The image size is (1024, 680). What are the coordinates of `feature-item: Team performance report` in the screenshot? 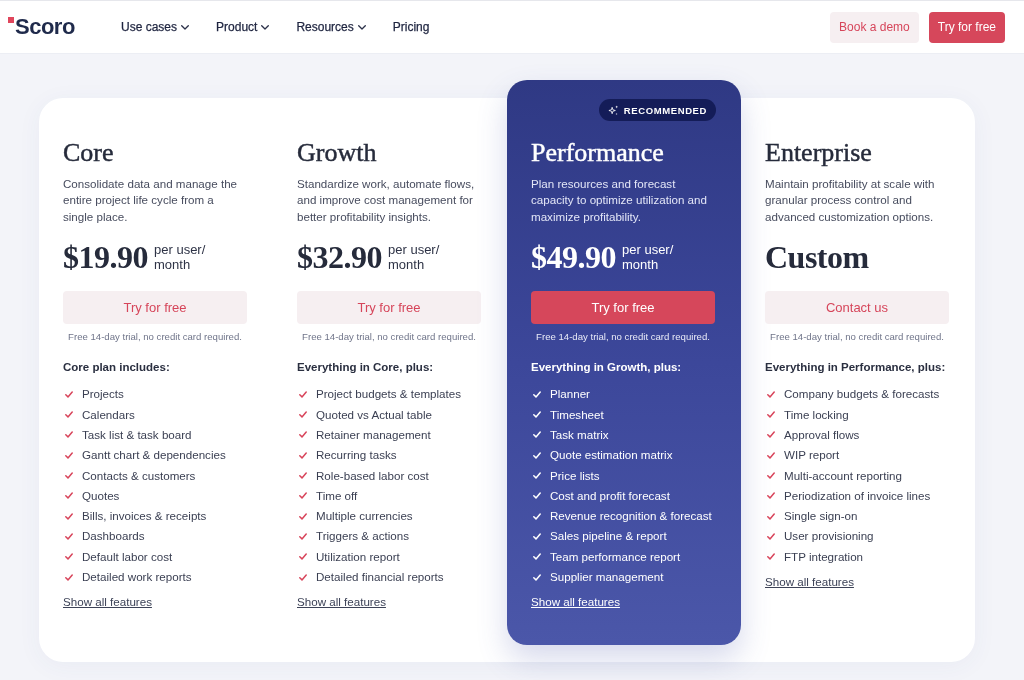 It's located at (615, 556).